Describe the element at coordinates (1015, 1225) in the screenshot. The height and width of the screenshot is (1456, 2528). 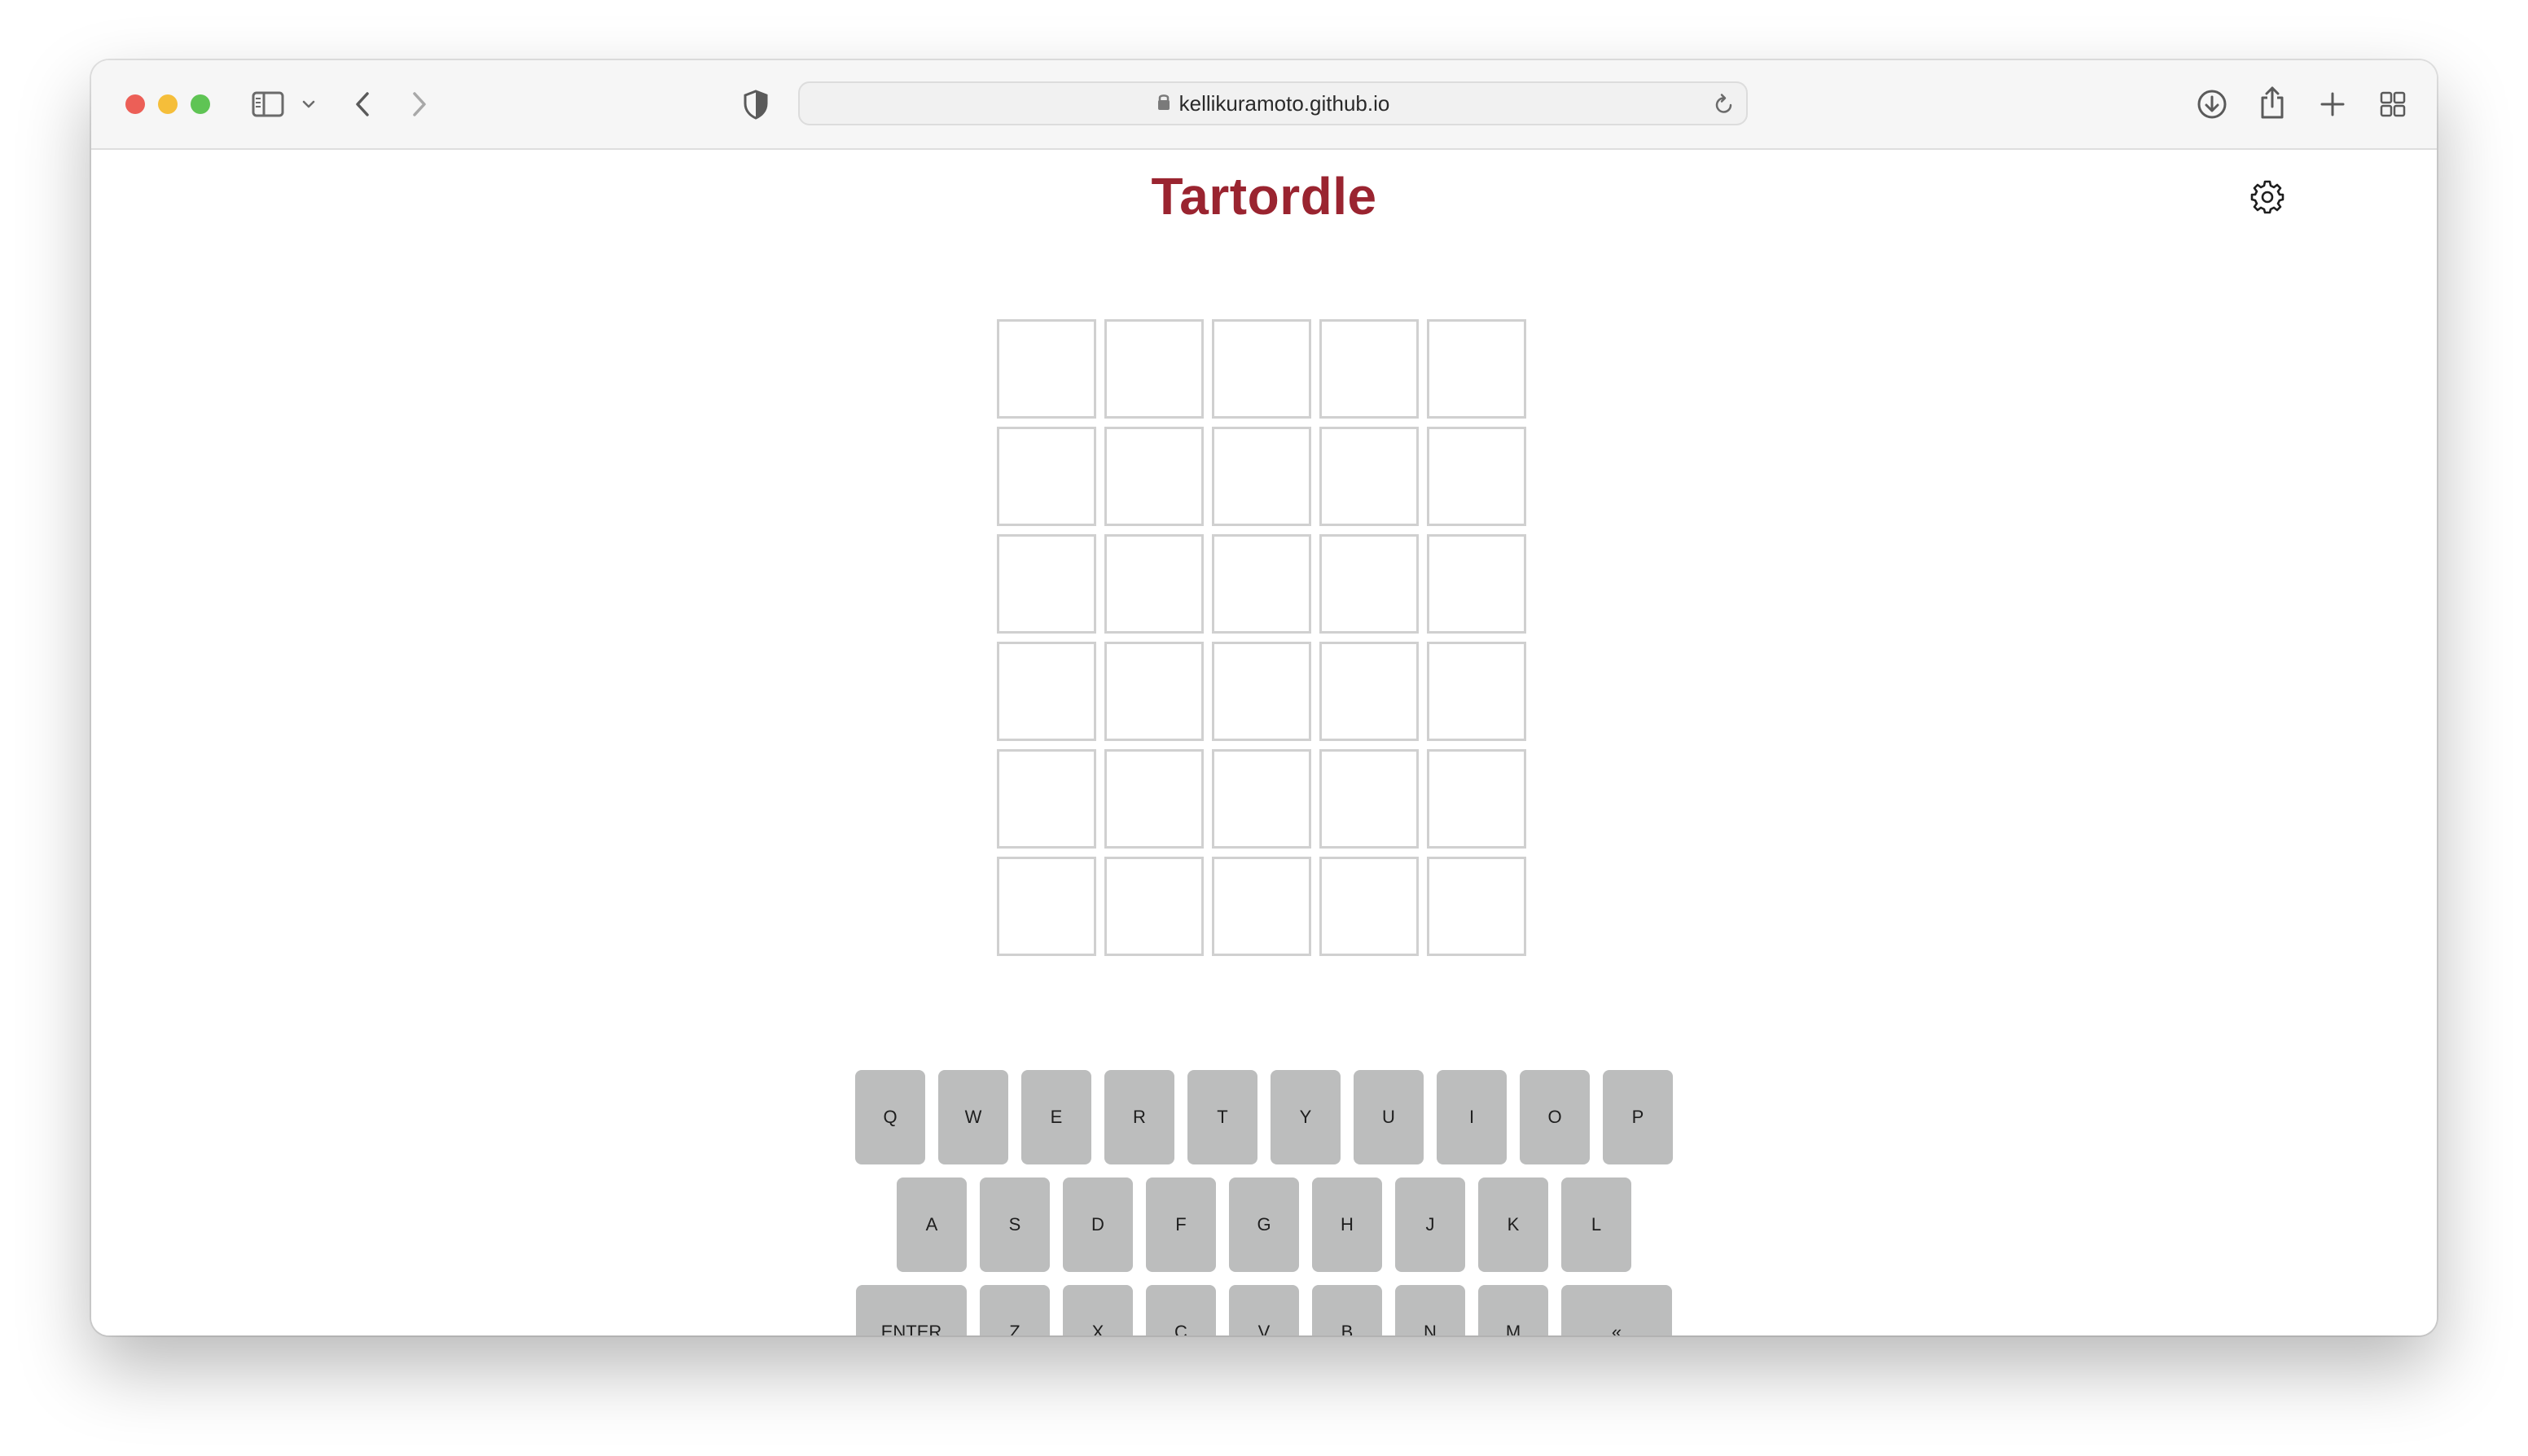
I see `key-s: S` at that location.